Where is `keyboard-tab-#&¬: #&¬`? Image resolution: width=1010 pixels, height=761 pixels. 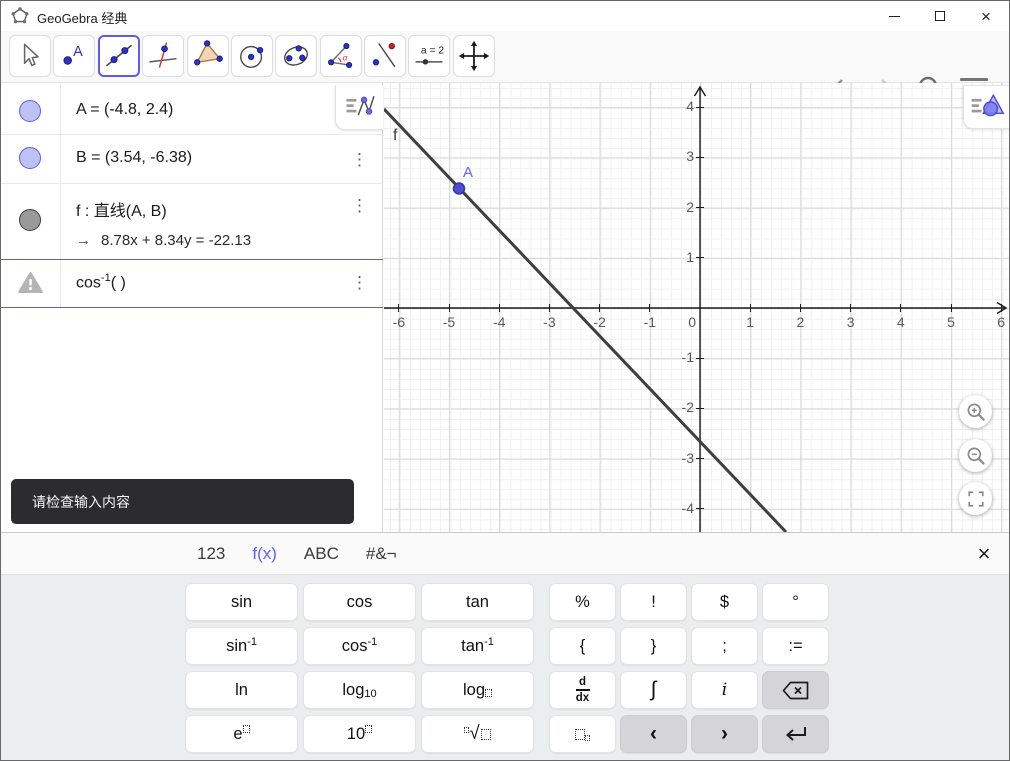 keyboard-tab-#&¬: #&¬ is located at coordinates (381, 554).